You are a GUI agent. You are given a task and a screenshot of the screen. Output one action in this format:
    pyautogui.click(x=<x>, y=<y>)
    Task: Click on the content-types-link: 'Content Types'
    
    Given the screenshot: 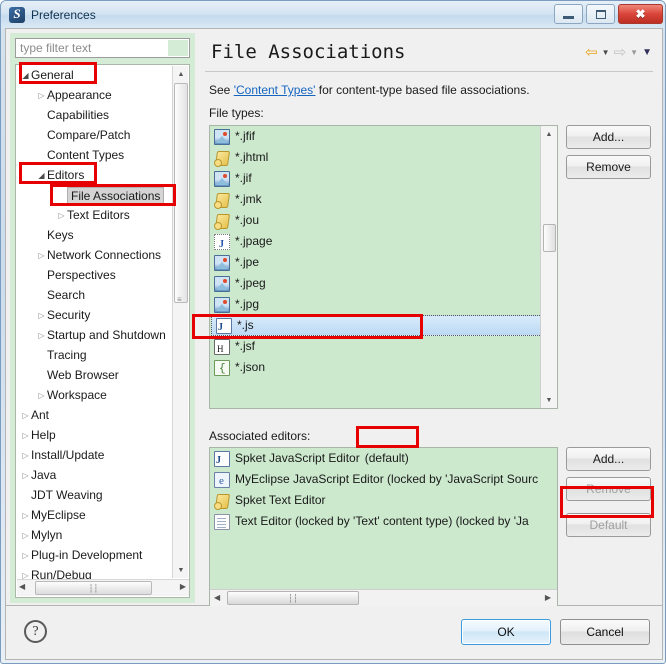 What is the action you would take?
    pyautogui.click(x=275, y=90)
    